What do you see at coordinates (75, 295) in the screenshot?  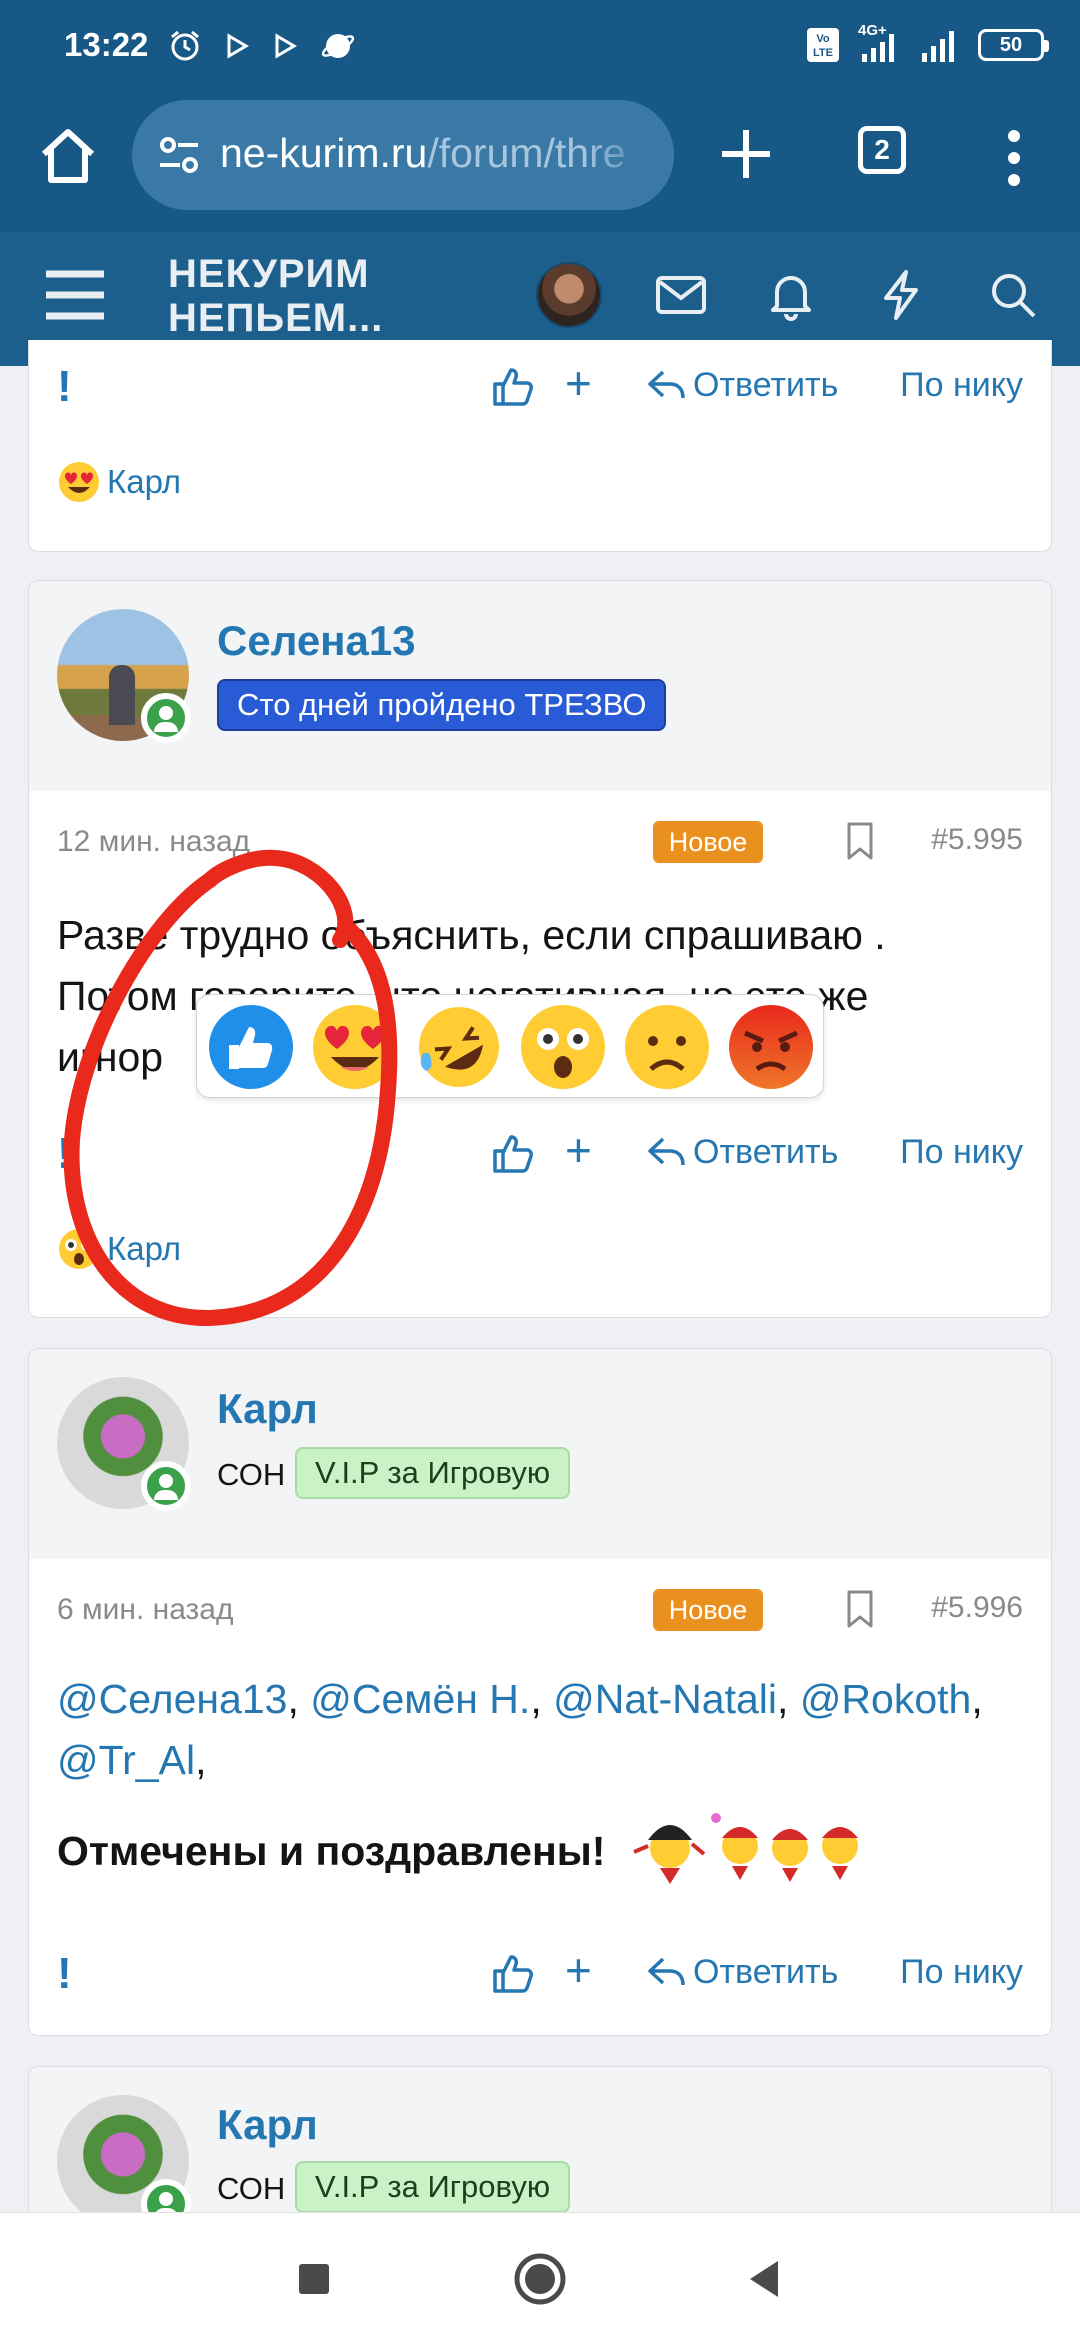 I see `hamburger-menu-icon` at bounding box center [75, 295].